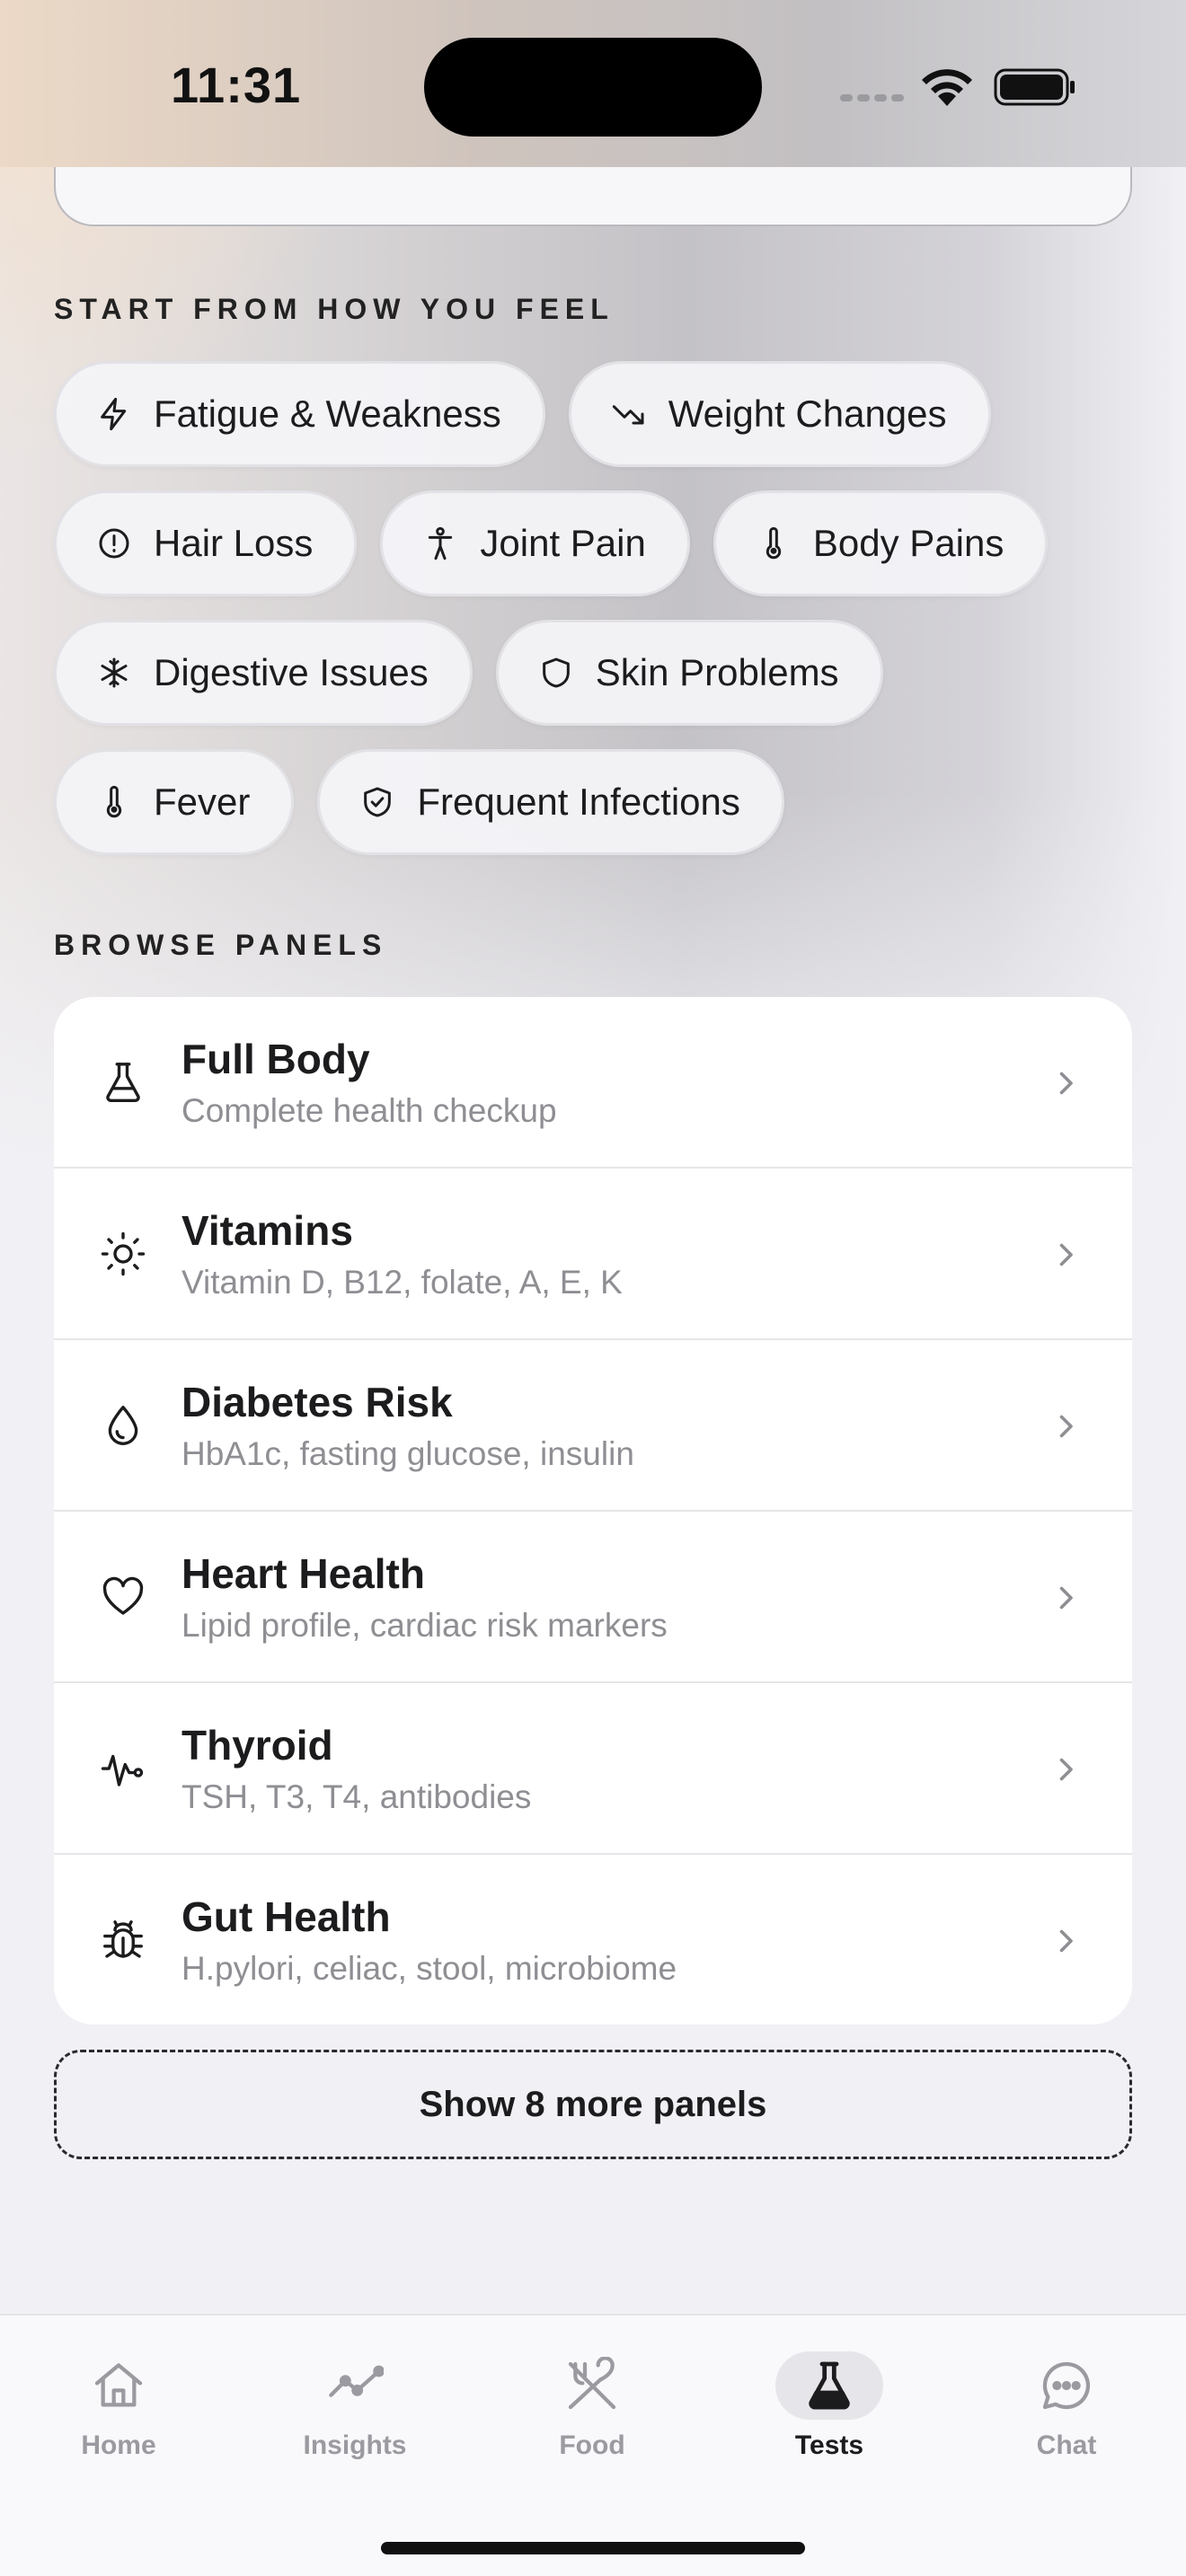 The image size is (1186, 2576). What do you see at coordinates (593, 1083) in the screenshot?
I see `panel-row-full-body: Full Body Complete health checkup` at bounding box center [593, 1083].